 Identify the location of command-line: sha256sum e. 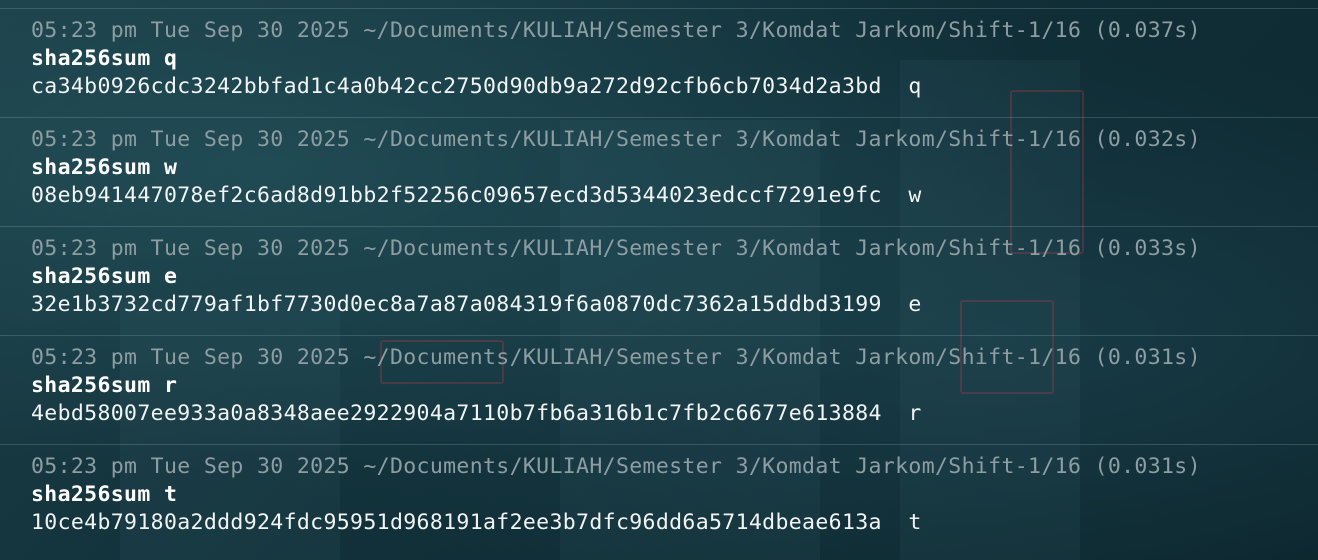
(104, 276).